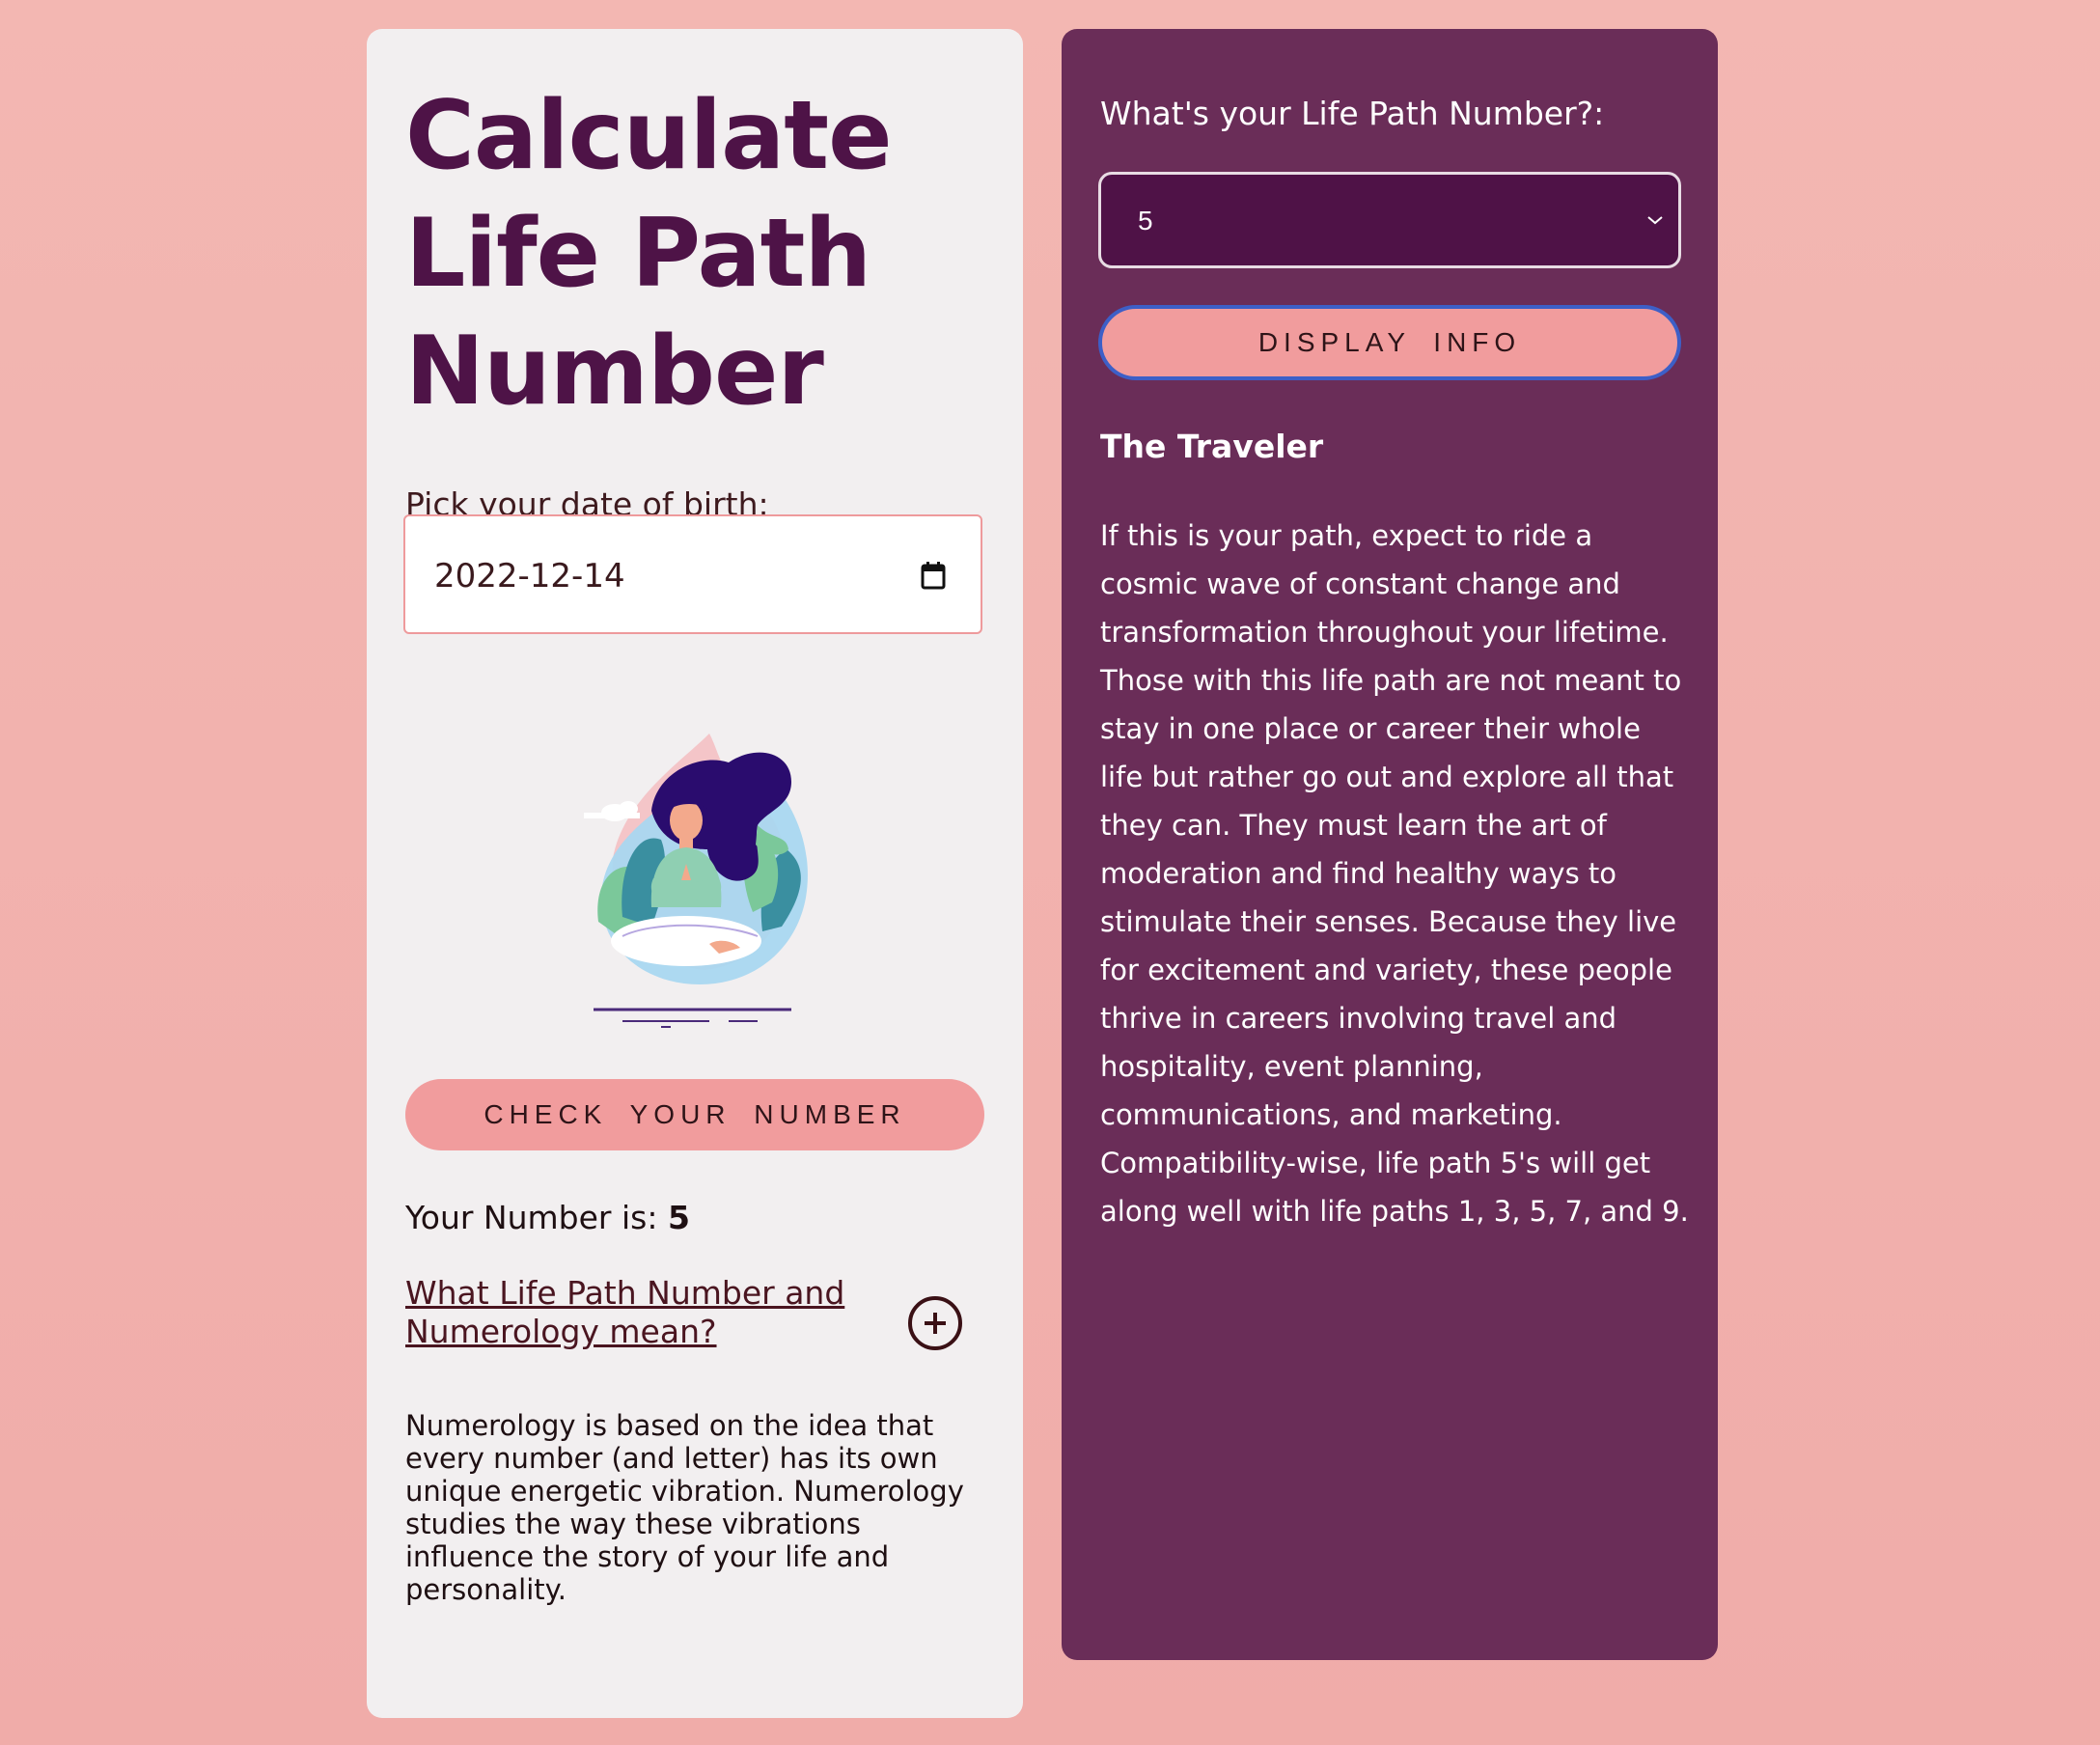 The width and height of the screenshot is (2100, 1745). Describe the element at coordinates (694, 1114) in the screenshot. I see `check-number-button: CHECK YOUR NUMBER` at that location.